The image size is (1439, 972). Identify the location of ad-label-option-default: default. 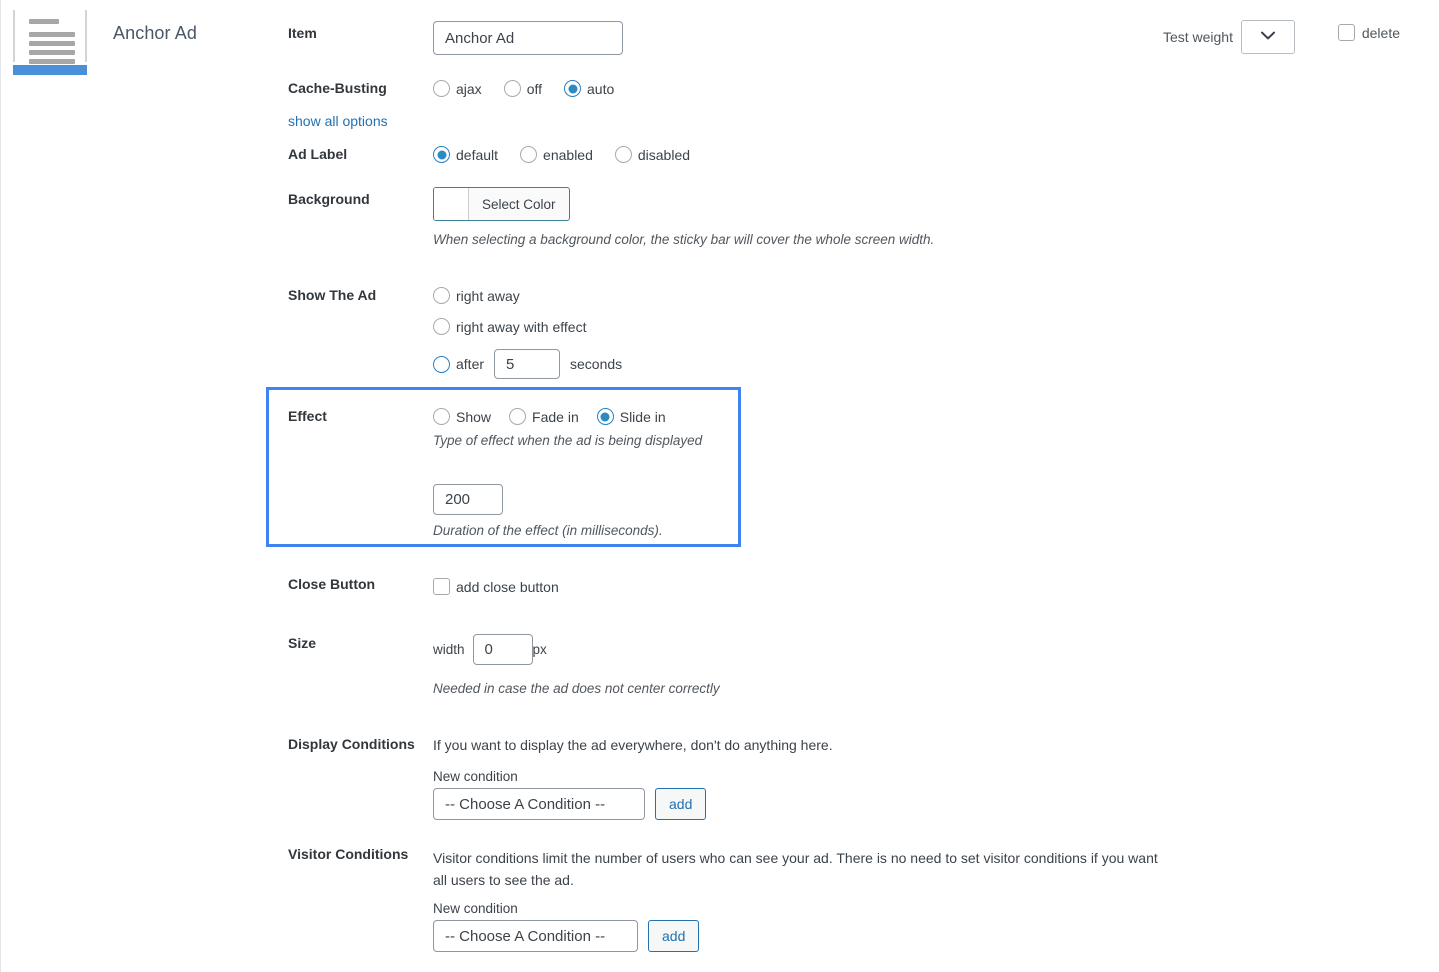
(465, 154).